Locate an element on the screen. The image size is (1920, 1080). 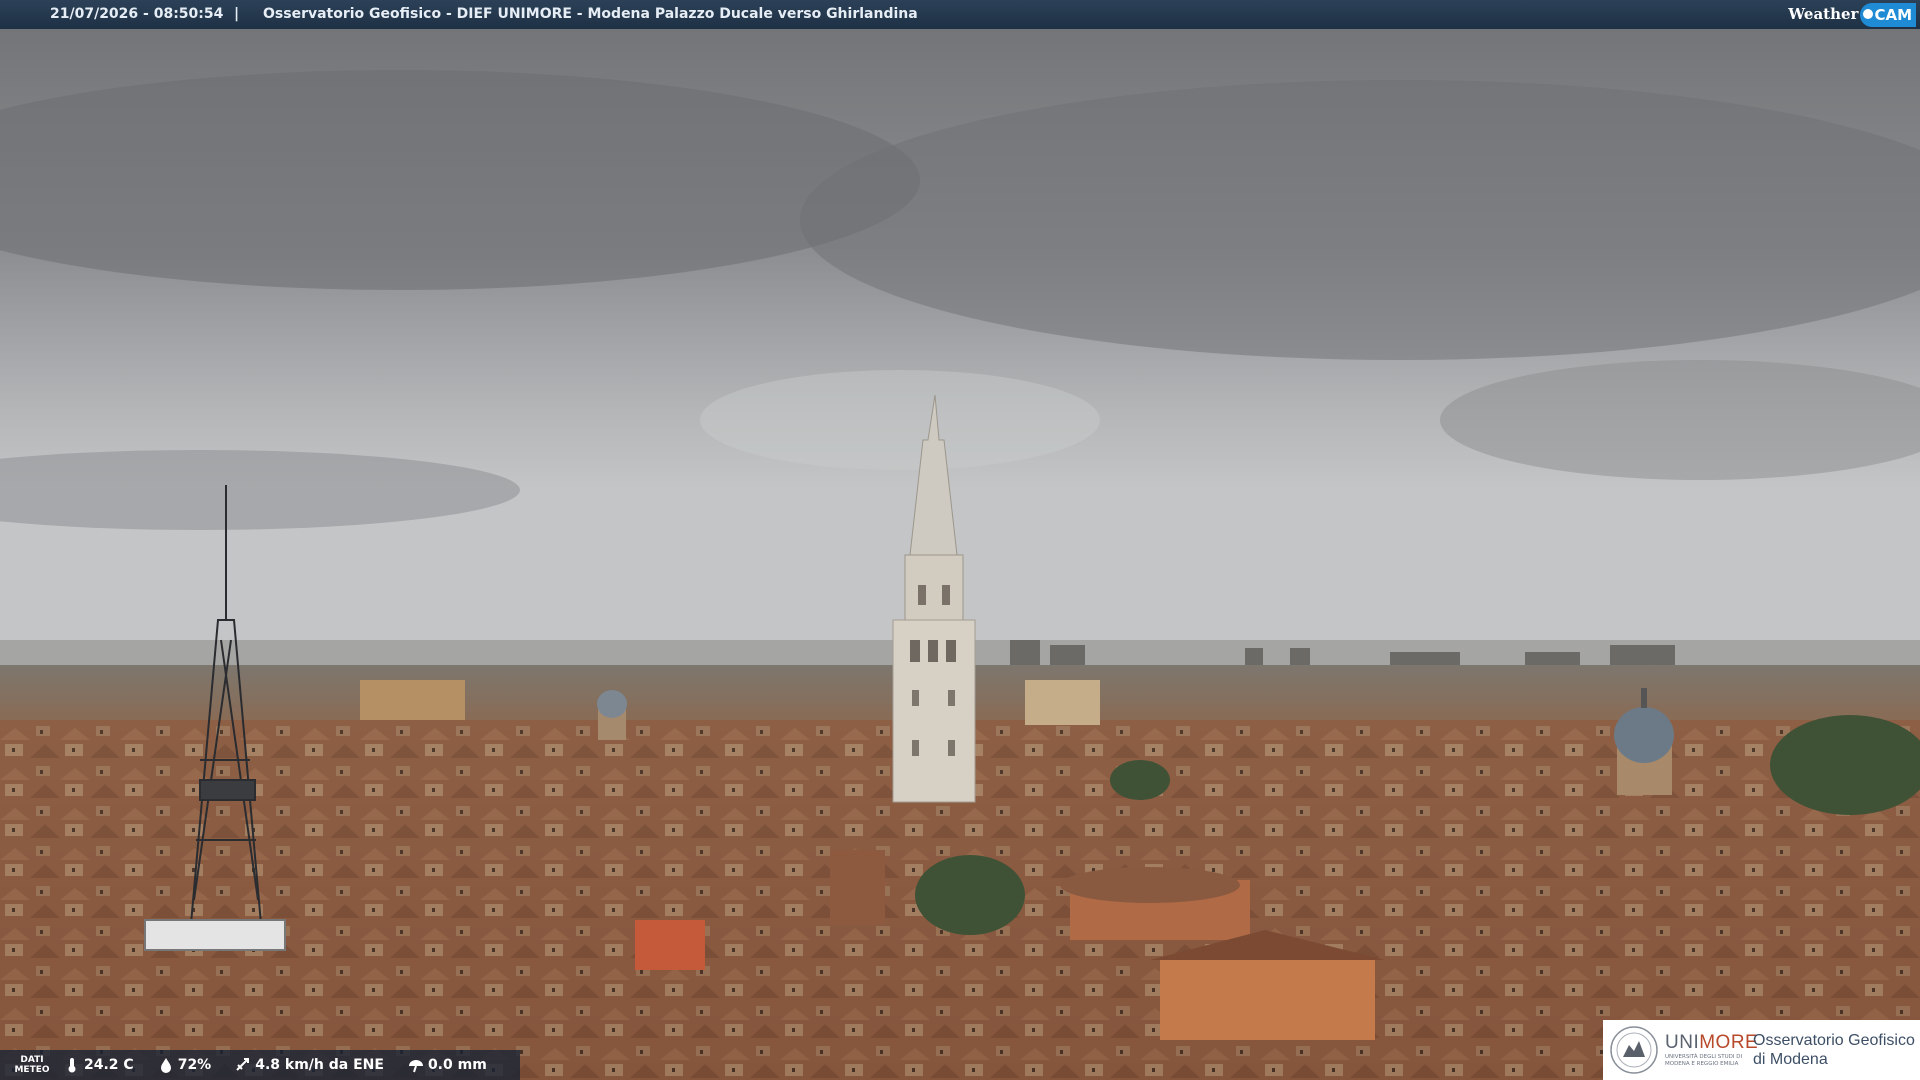
humidity-reading: 72% is located at coordinates (185, 1065).